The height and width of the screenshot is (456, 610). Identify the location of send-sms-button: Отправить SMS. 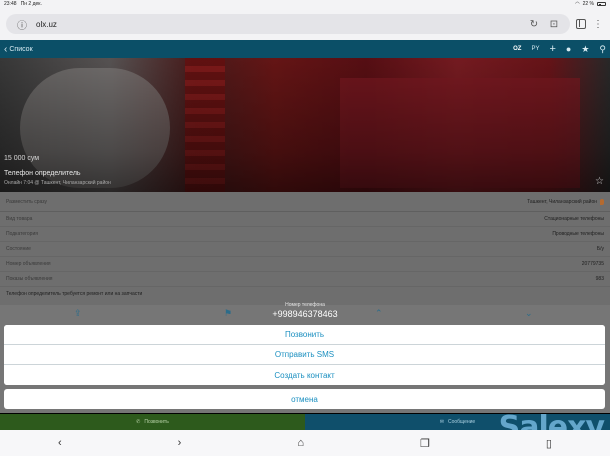
(304, 355).